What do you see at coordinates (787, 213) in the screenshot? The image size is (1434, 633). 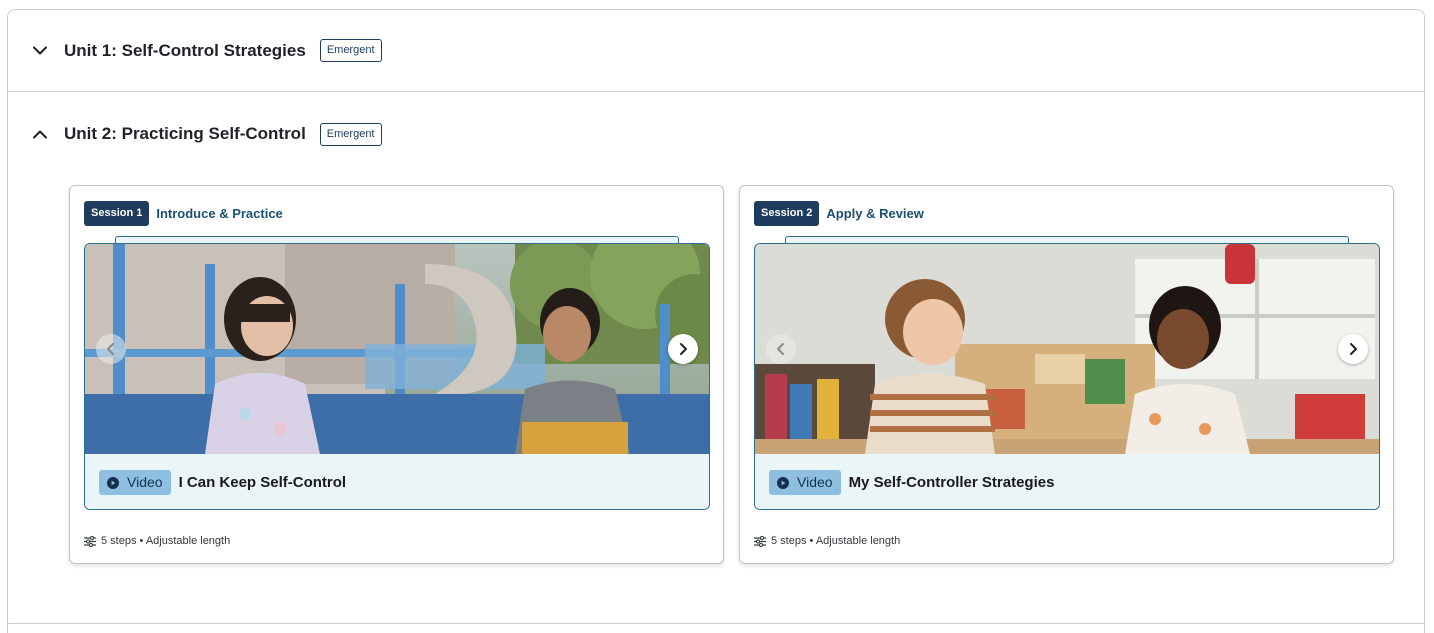 I see `session-number-pill: Session 2` at bounding box center [787, 213].